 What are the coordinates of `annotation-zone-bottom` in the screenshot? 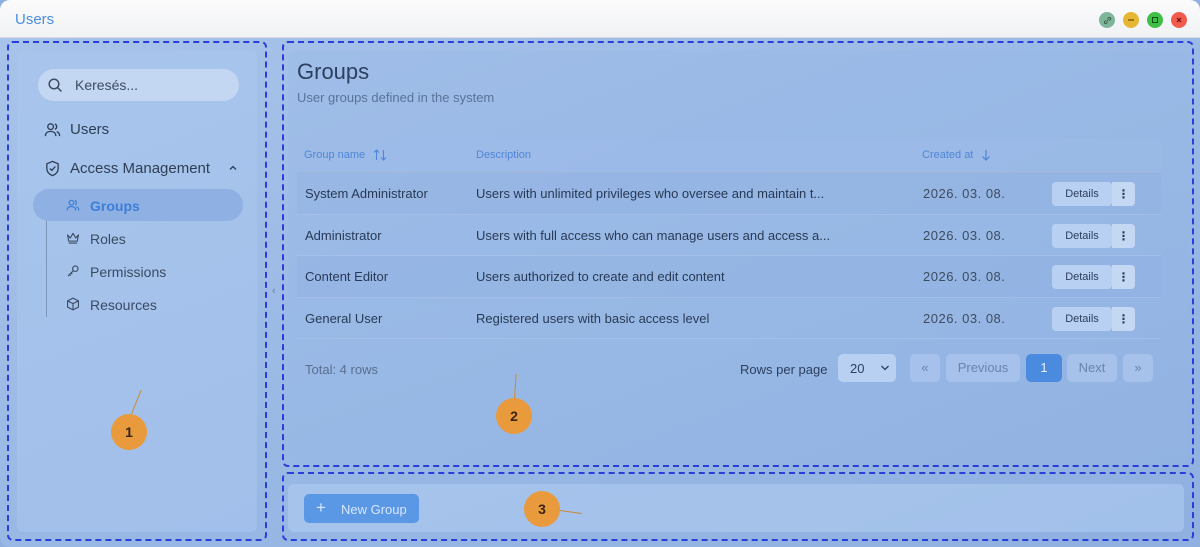 It's located at (738, 506).